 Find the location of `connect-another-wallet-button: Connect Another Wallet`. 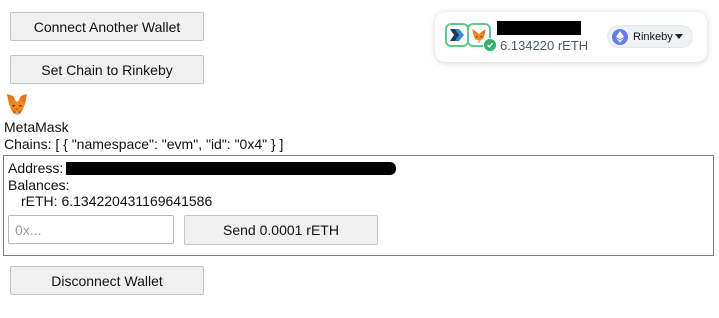

connect-another-wallet-button: Connect Another Wallet is located at coordinates (107, 26).